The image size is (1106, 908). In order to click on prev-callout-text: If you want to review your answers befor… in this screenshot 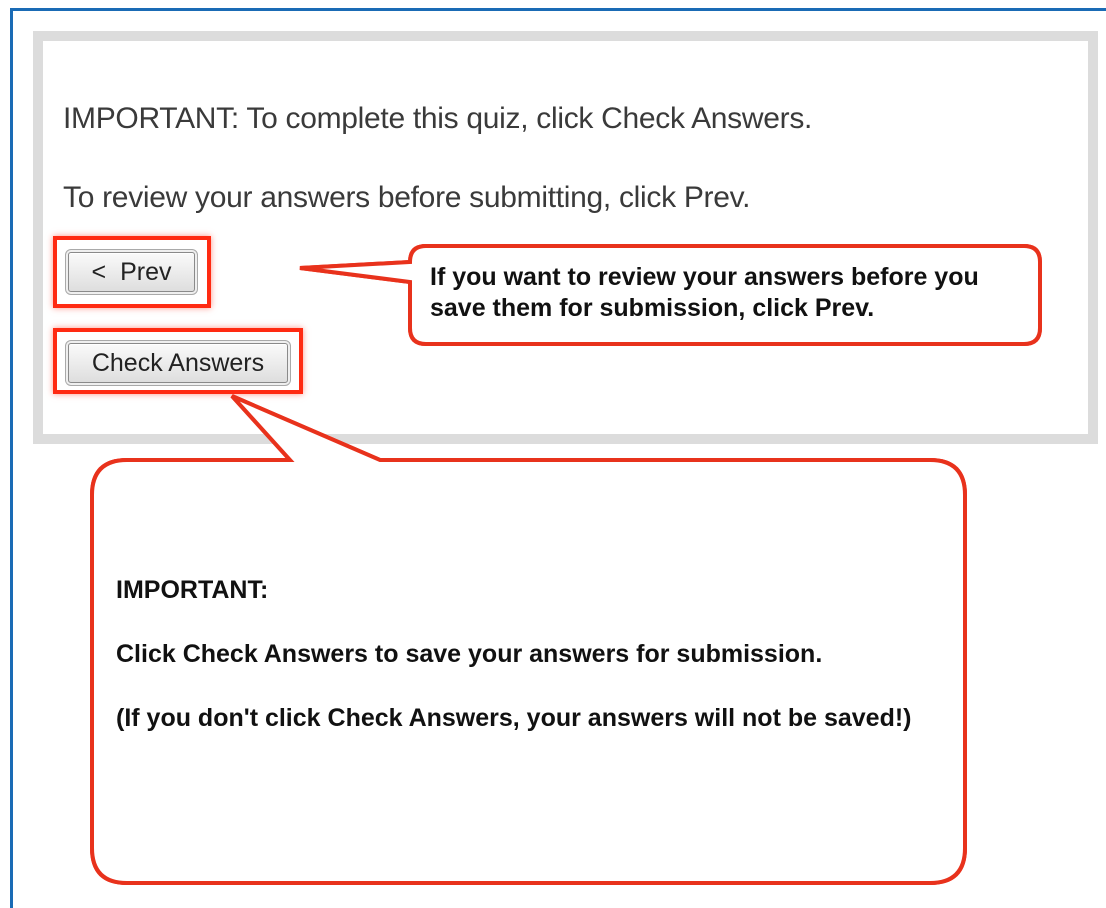, I will do `click(704, 292)`.